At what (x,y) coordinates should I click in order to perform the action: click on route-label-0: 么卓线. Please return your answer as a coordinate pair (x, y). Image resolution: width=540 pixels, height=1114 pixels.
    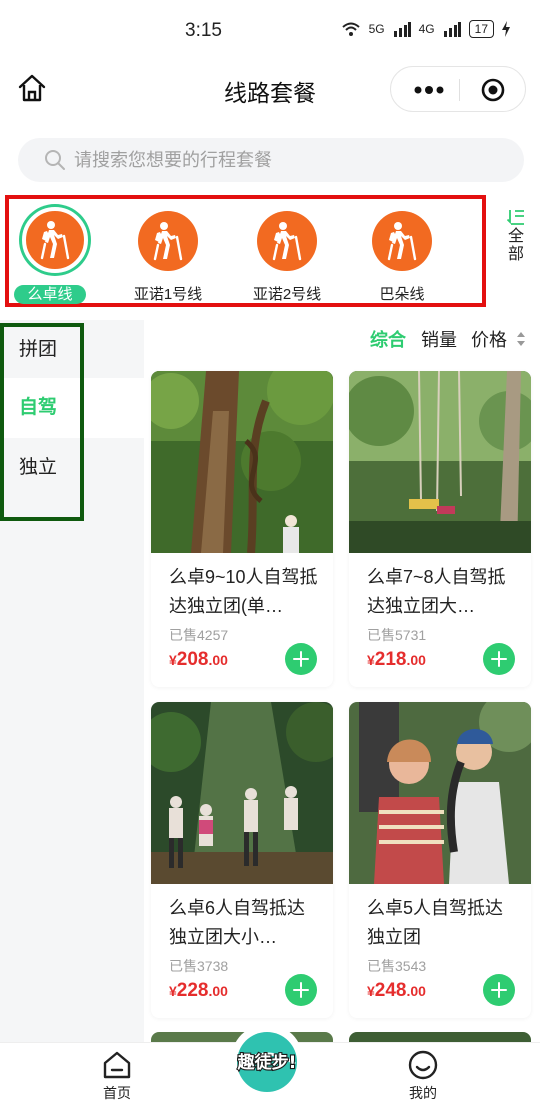
    Looking at the image, I should click on (50, 294).